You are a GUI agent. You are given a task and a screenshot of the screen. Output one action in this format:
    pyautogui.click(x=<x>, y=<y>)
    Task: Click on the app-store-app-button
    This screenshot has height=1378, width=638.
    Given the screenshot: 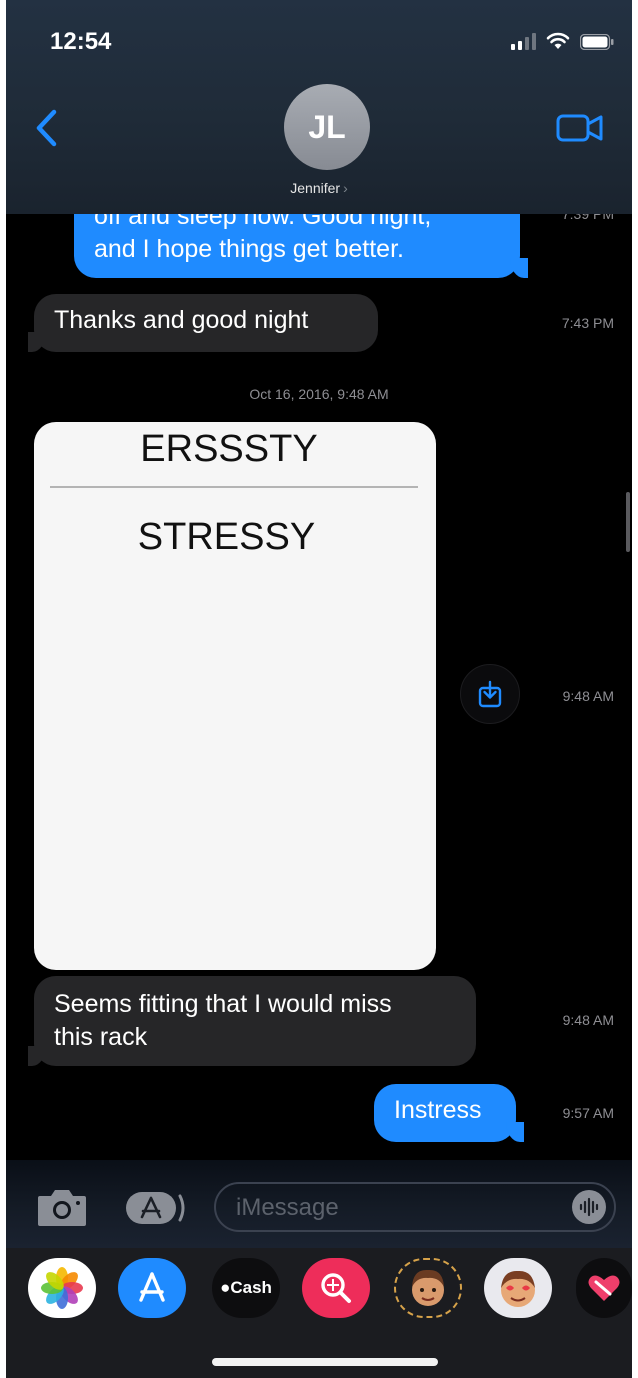 What is the action you would take?
    pyautogui.click(x=152, y=1288)
    